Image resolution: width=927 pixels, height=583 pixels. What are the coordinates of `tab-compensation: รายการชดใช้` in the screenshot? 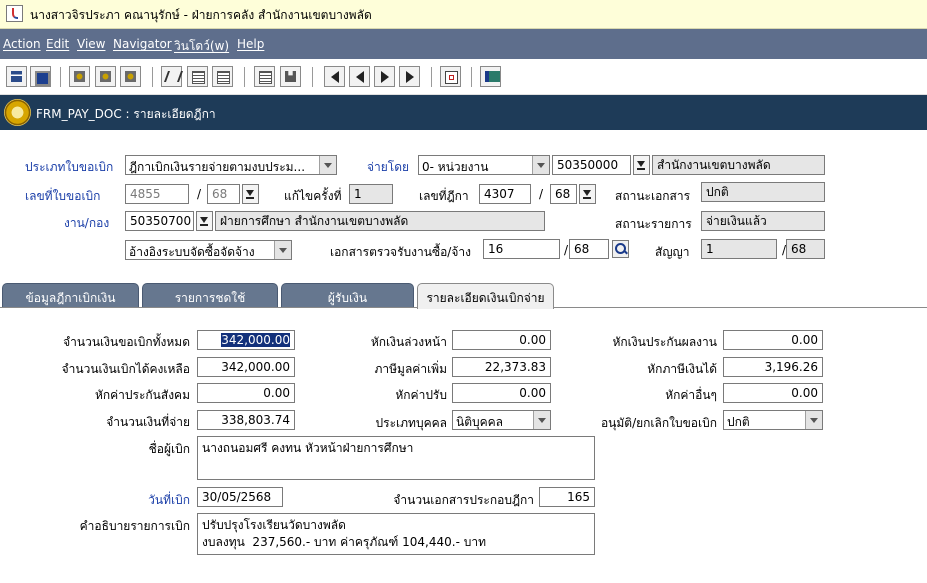 It's located at (210, 295).